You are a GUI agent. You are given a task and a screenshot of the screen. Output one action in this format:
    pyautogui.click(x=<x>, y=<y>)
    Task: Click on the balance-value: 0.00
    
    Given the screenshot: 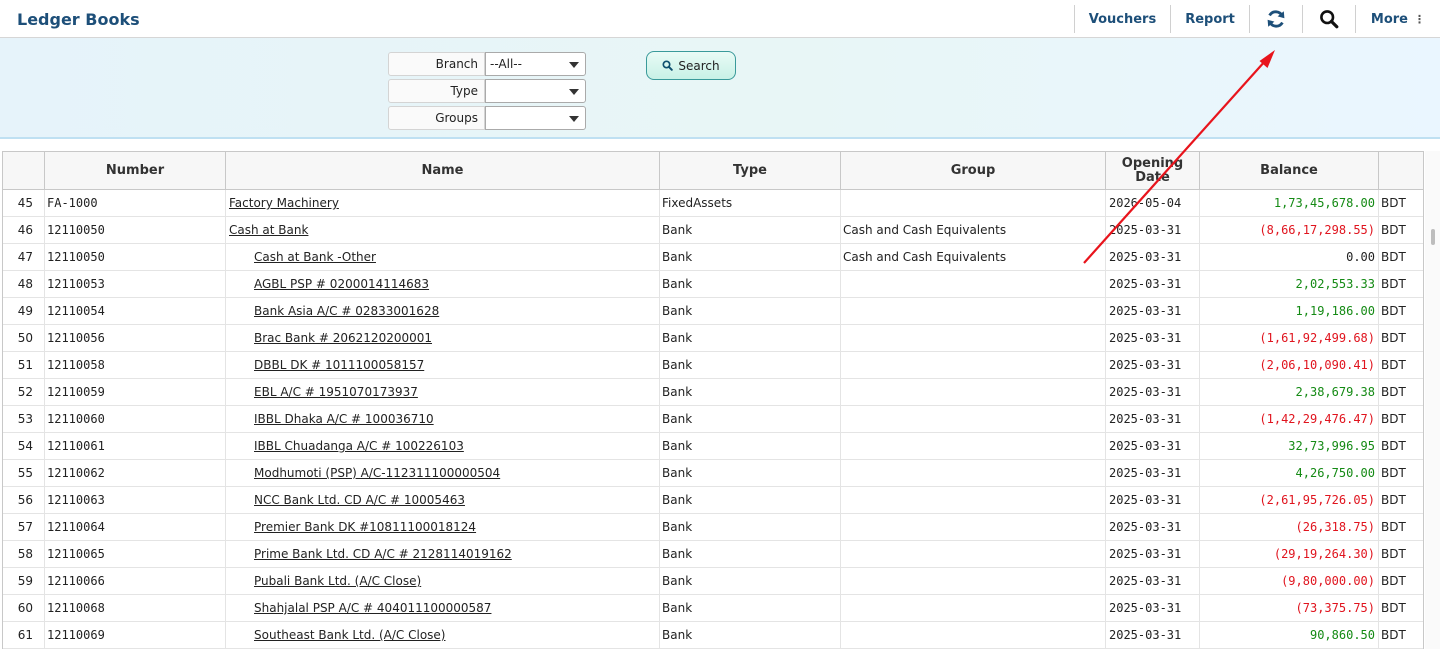 What is the action you would take?
    pyautogui.click(x=1289, y=257)
    